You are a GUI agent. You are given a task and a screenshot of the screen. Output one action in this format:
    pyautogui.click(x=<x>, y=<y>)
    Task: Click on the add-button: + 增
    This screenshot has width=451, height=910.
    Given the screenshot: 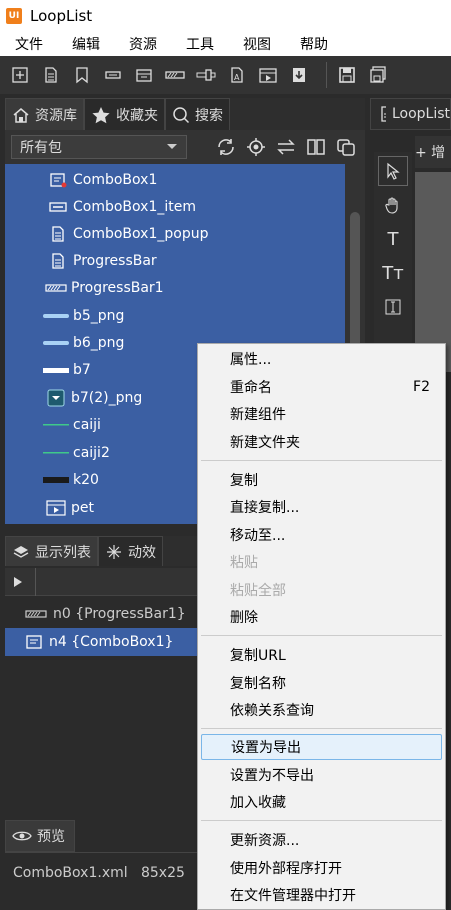 What is the action you would take?
    pyautogui.click(x=433, y=152)
    